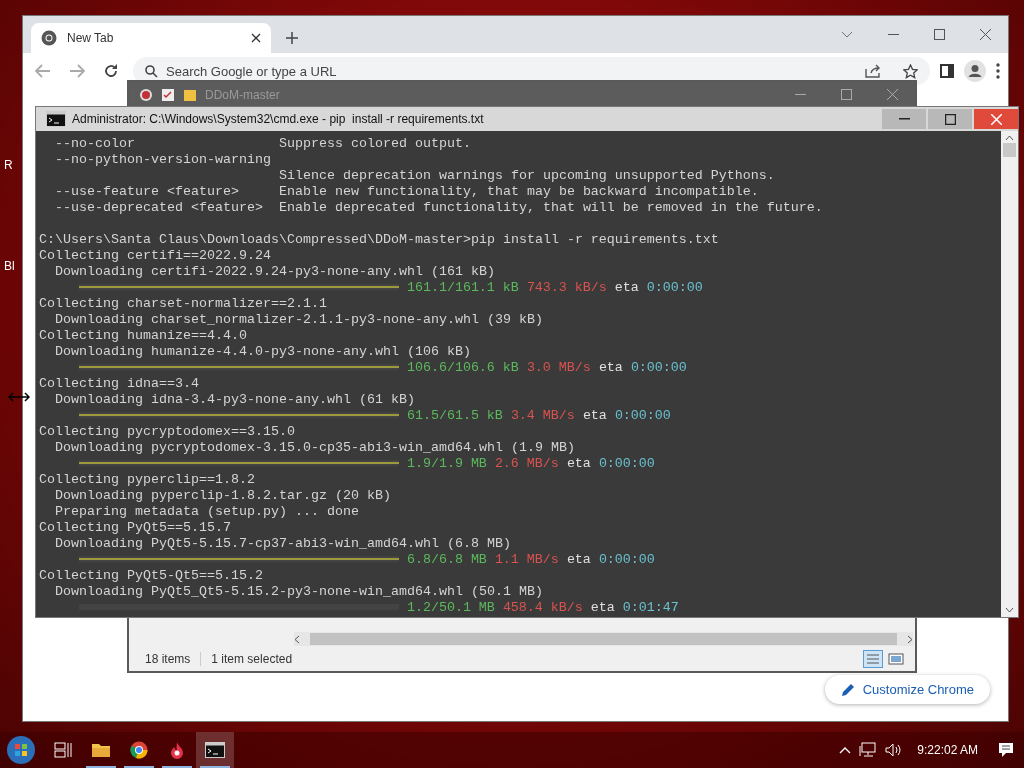 Image resolution: width=1024 pixels, height=768 pixels. Describe the element at coordinates (263, 144) in the screenshot. I see `console-line: --no-color Suppress colored output.` at that location.